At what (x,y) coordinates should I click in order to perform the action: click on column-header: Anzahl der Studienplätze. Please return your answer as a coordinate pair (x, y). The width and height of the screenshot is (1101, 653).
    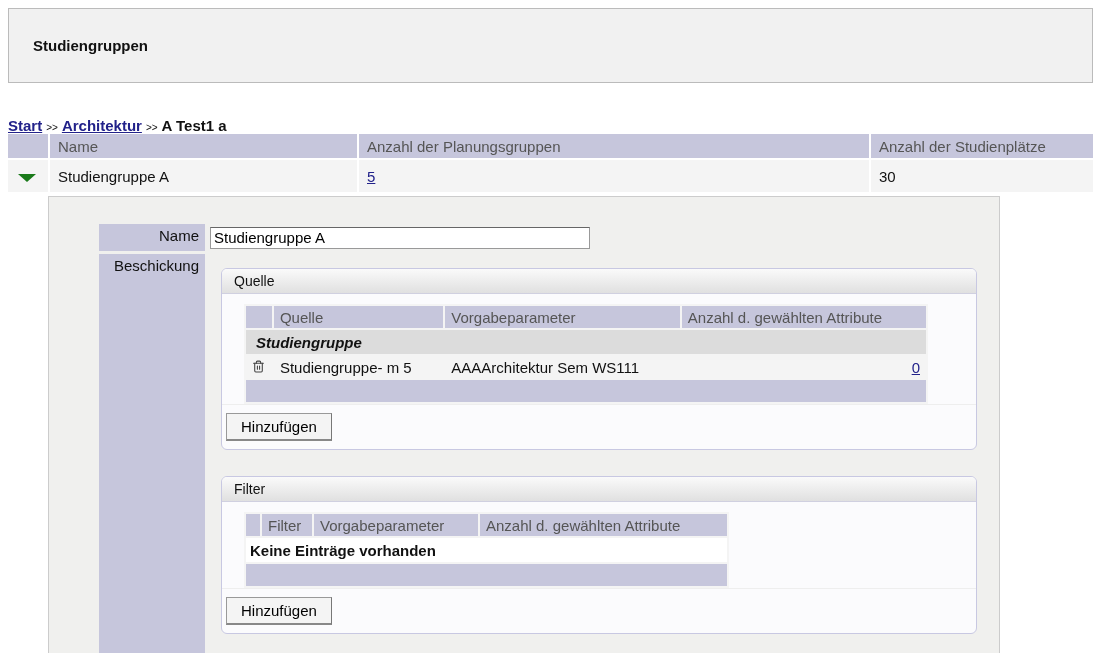
    Looking at the image, I should click on (981, 146).